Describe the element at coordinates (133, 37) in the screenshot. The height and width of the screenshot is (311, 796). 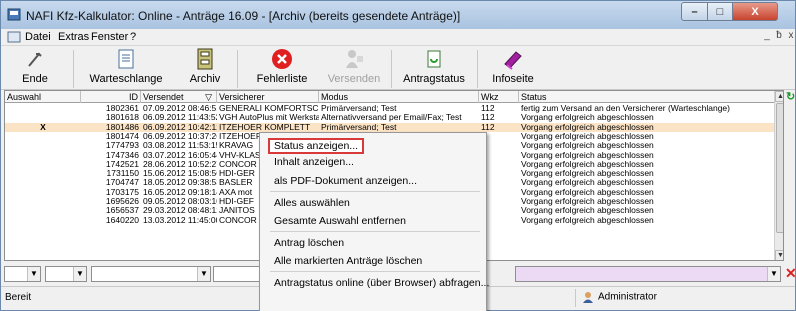
I see `menu-help: ?` at that location.